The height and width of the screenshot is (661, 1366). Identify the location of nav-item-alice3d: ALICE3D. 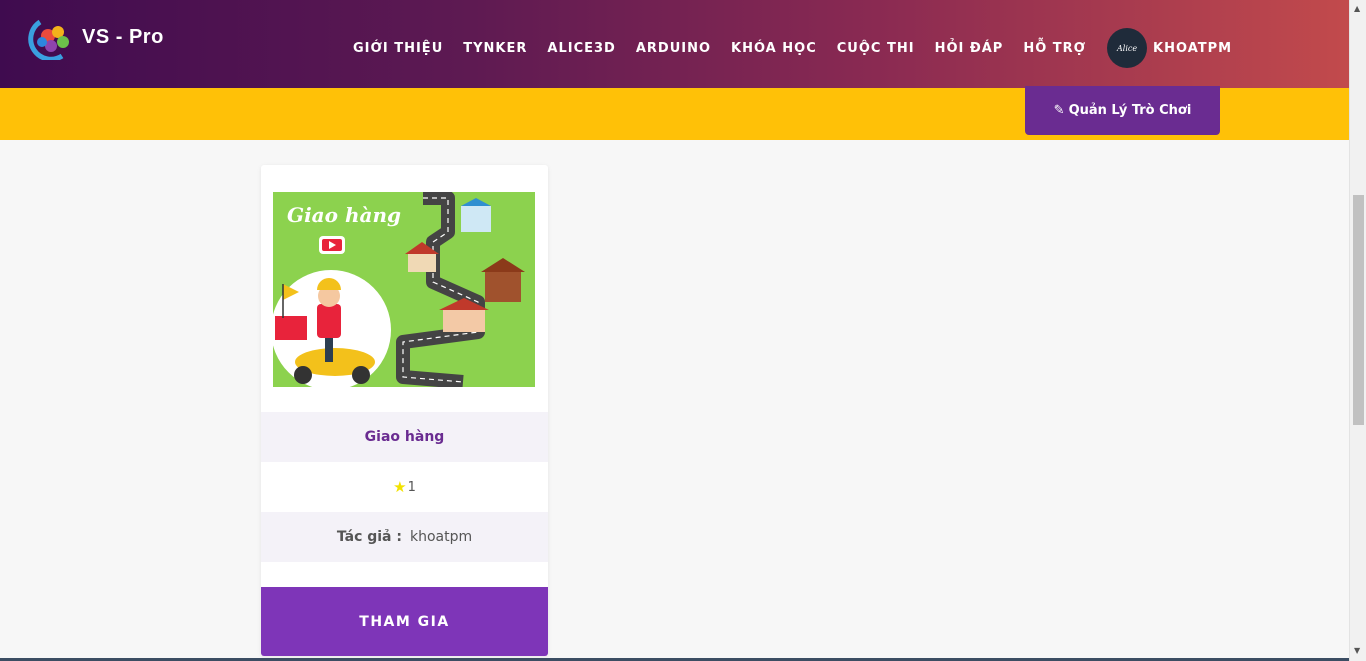
(581, 48).